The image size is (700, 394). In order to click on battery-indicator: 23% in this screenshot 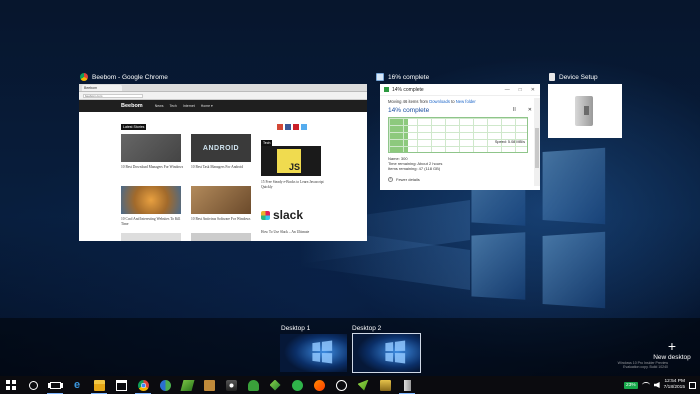, I will do `click(631, 385)`.